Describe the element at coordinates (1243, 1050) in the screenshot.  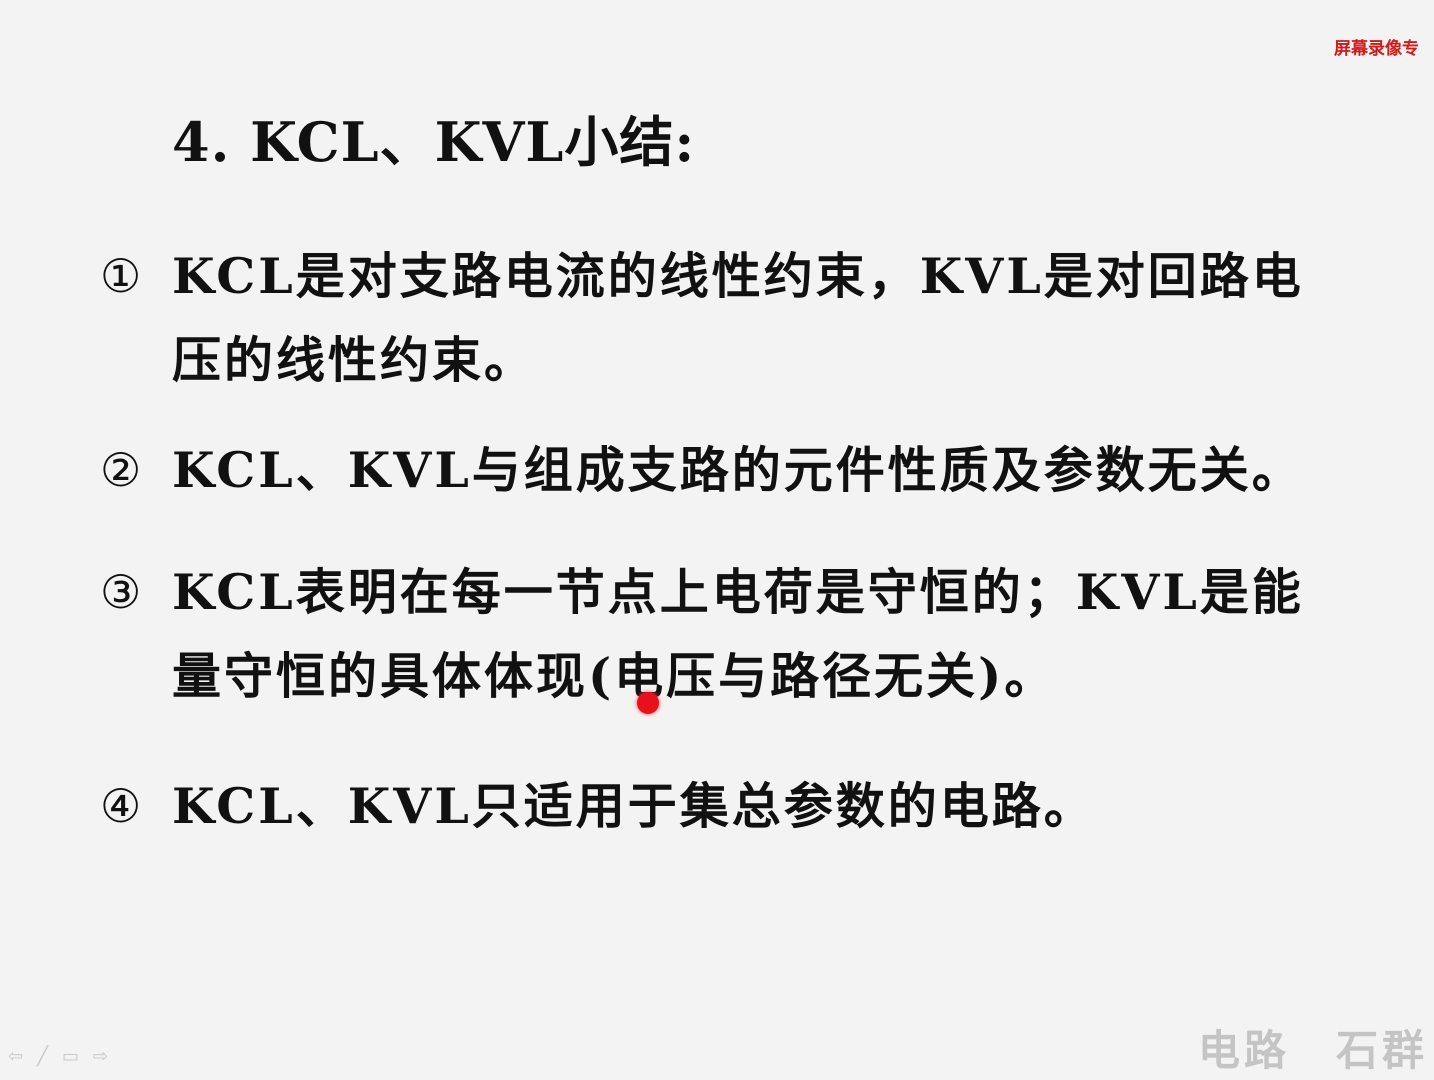
I see `footer-course: 电路` at that location.